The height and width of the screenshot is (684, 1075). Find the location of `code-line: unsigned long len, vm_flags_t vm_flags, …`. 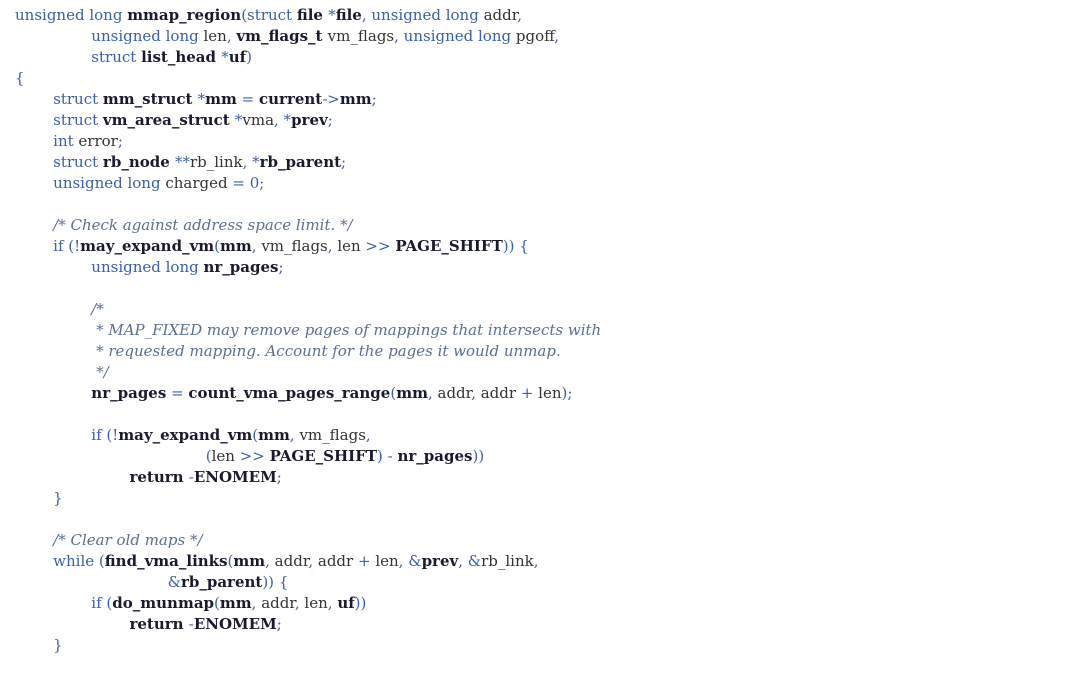

code-line: unsigned long len, vm_flags_t vm_flags, … is located at coordinates (540, 36).